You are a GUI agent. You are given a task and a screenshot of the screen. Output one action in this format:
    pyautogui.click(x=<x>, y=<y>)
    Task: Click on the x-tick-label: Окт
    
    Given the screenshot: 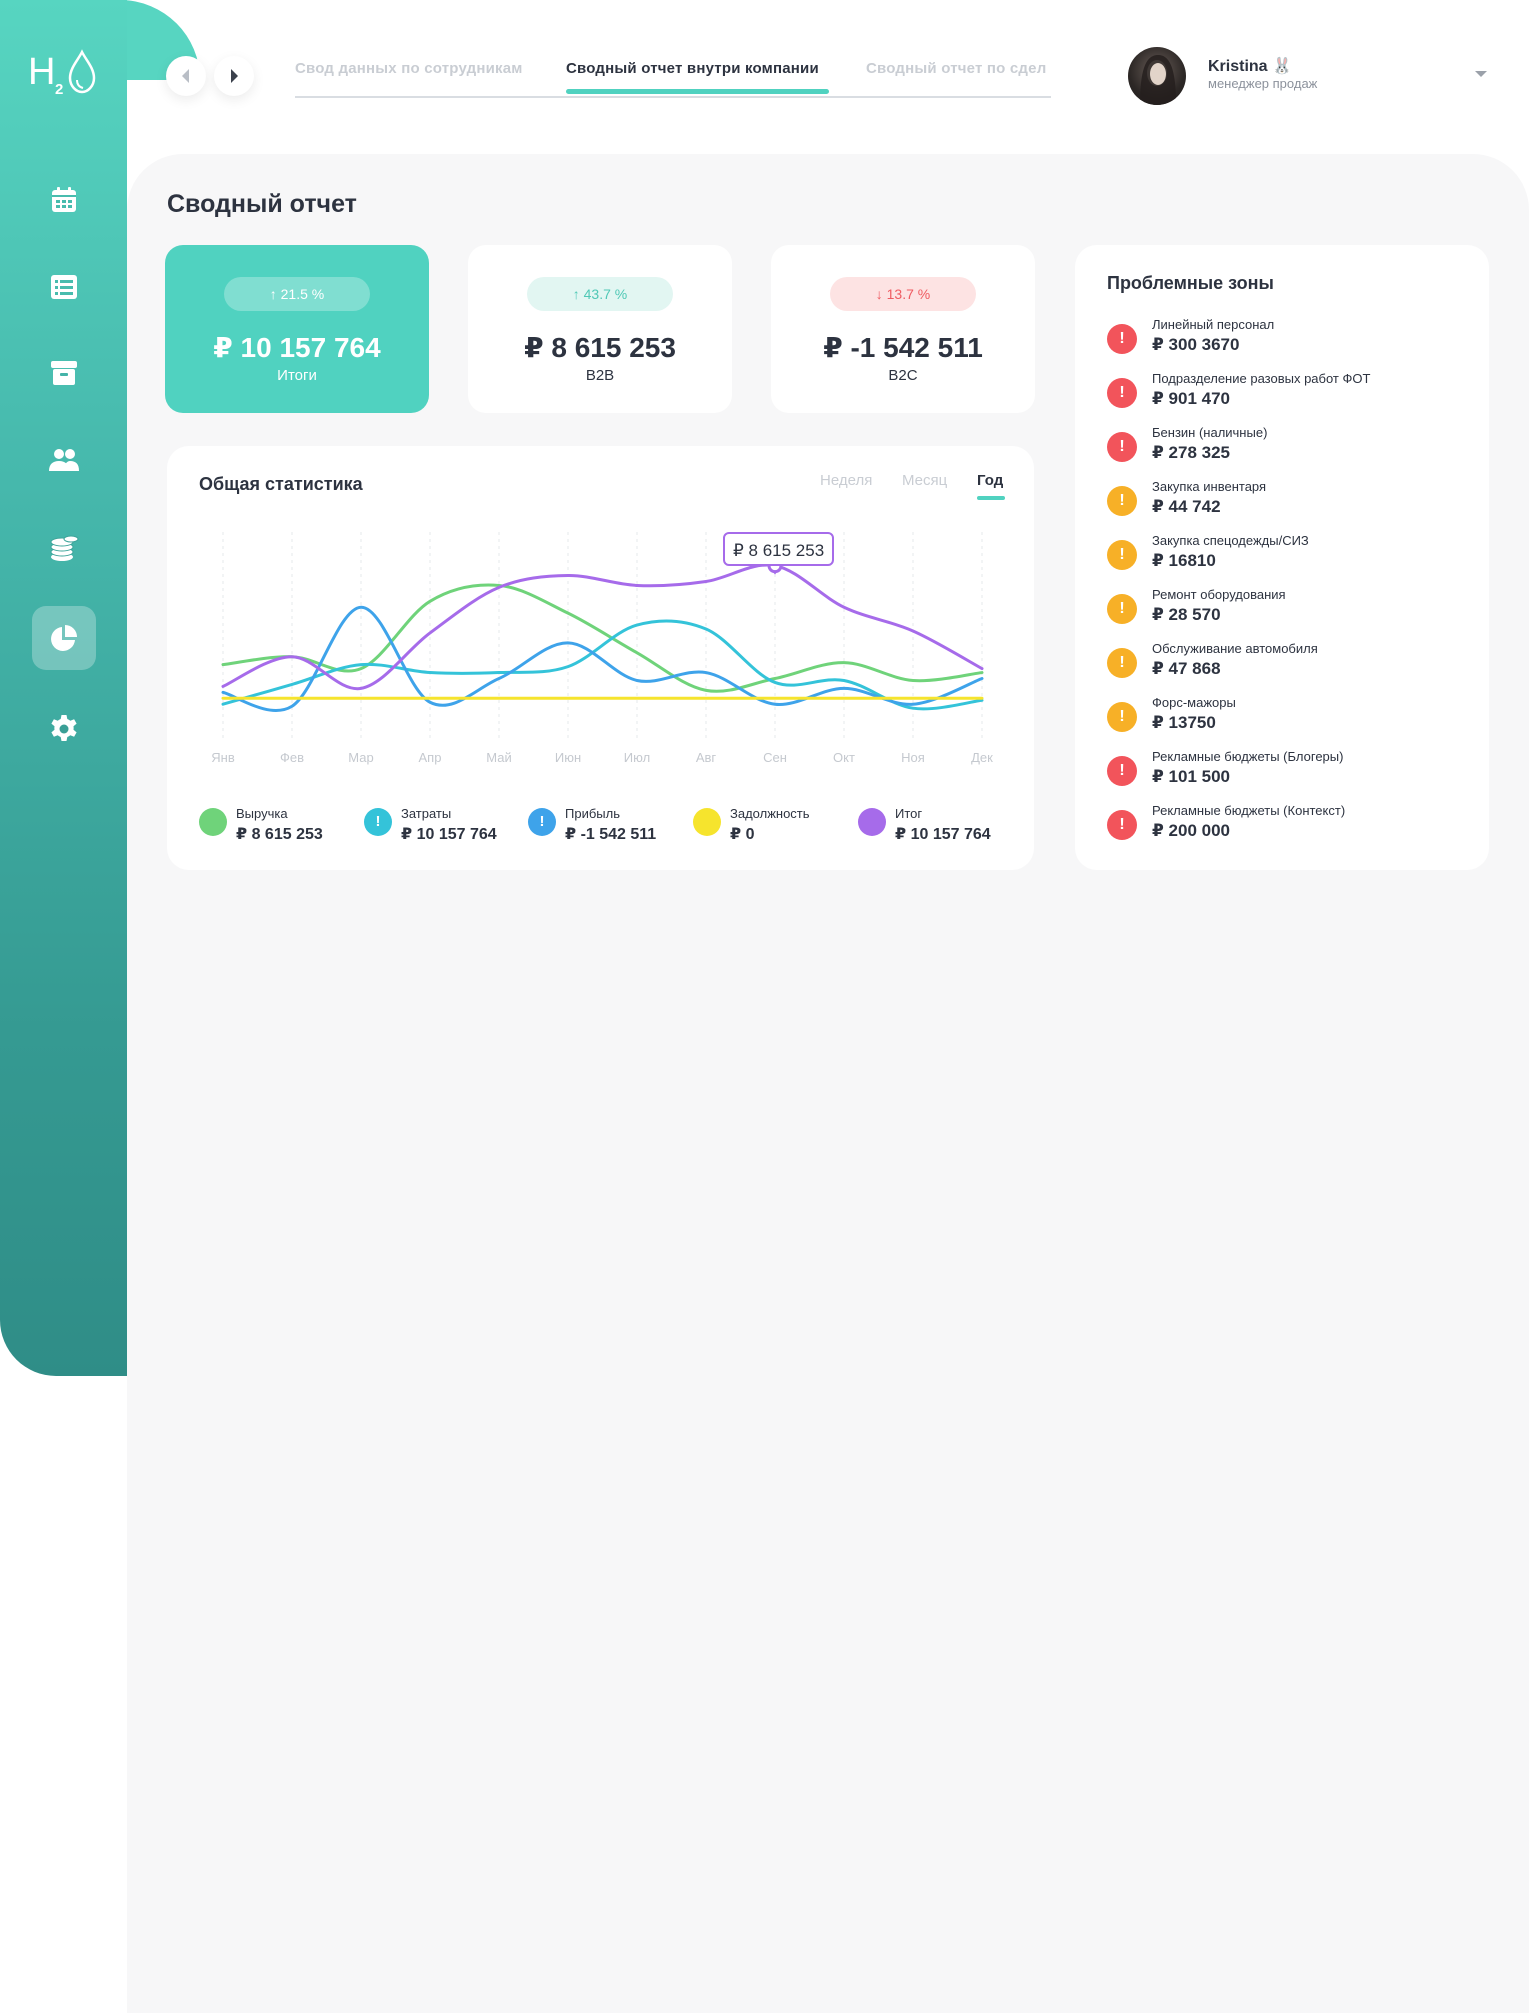 What is the action you would take?
    pyautogui.click(x=844, y=757)
    